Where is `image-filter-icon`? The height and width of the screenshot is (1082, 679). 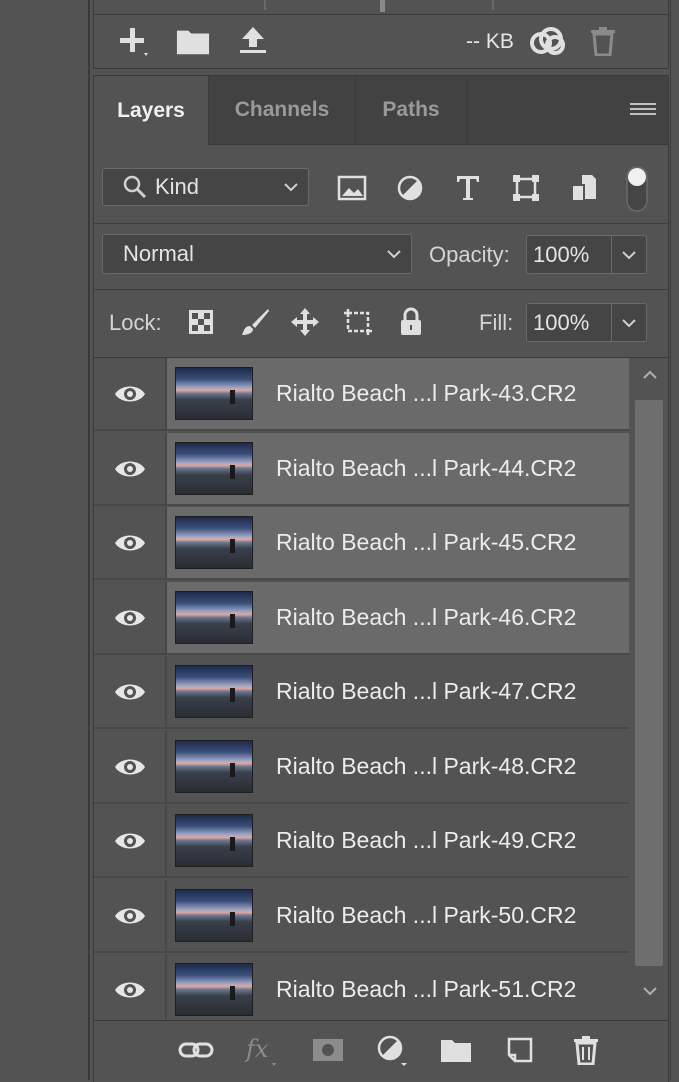 image-filter-icon is located at coordinates (352, 188).